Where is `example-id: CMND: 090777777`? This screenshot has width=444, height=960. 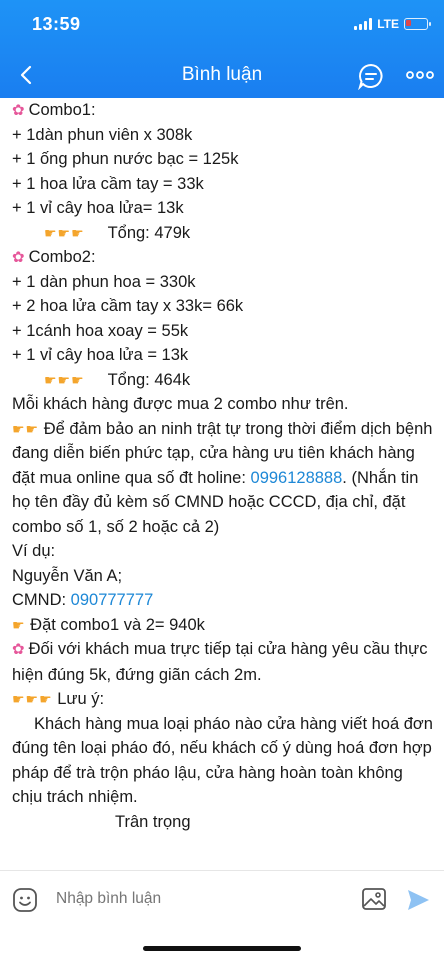 example-id: CMND: 090777777 is located at coordinates (83, 600).